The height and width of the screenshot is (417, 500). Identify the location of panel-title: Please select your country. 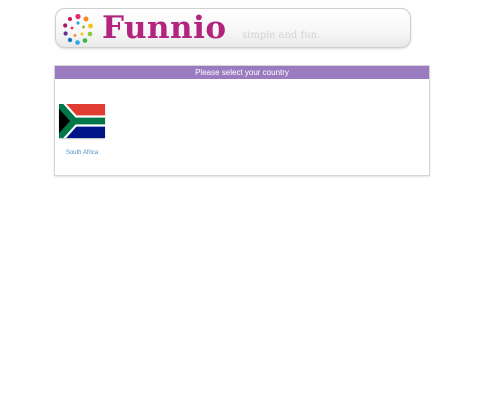
(242, 72).